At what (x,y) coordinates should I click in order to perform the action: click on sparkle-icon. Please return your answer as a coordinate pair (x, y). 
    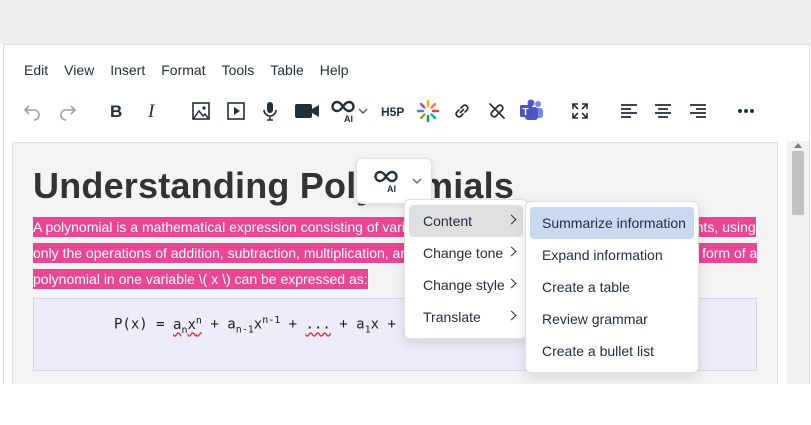
    Looking at the image, I should click on (428, 111).